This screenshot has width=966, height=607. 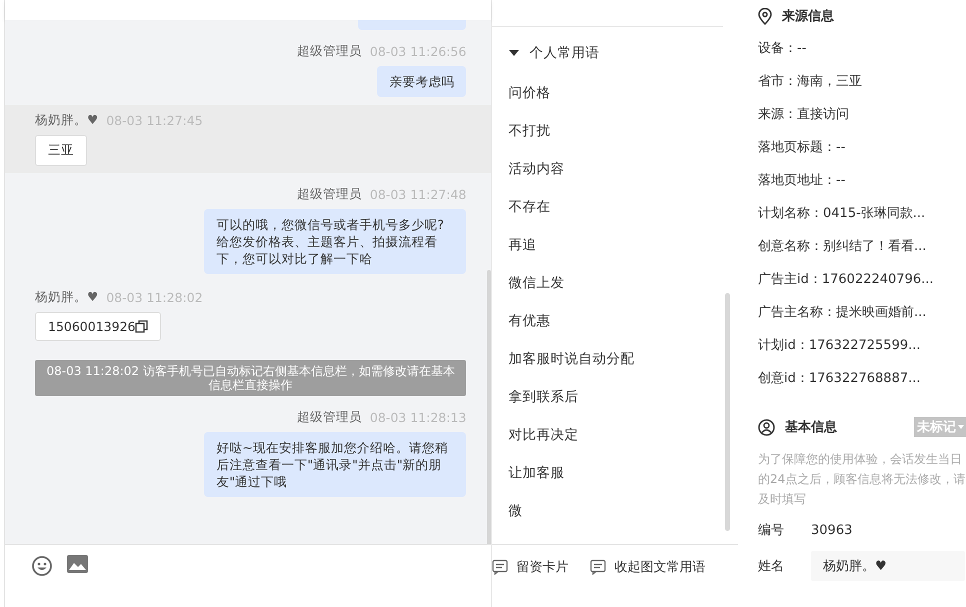 I want to click on field-value: 30963, so click(x=831, y=530).